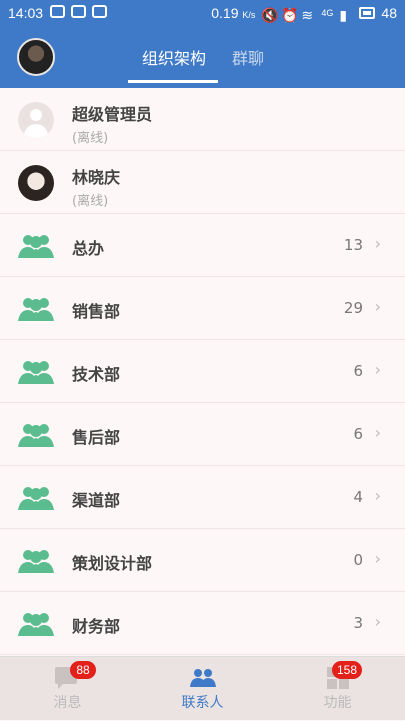  What do you see at coordinates (327, 13) in the screenshot?
I see `network-type: 4G` at bounding box center [327, 13].